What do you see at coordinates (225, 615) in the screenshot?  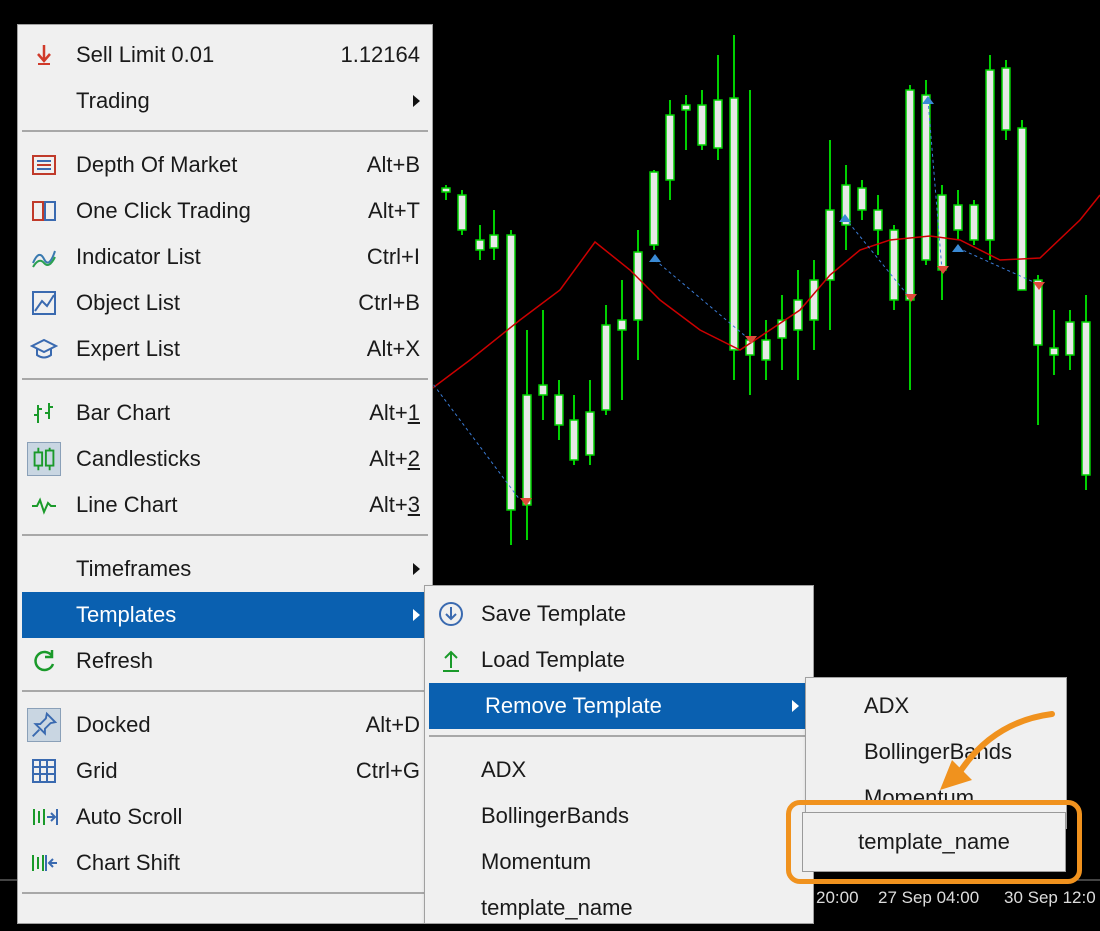 I see `menu-item-templates: Templates` at bounding box center [225, 615].